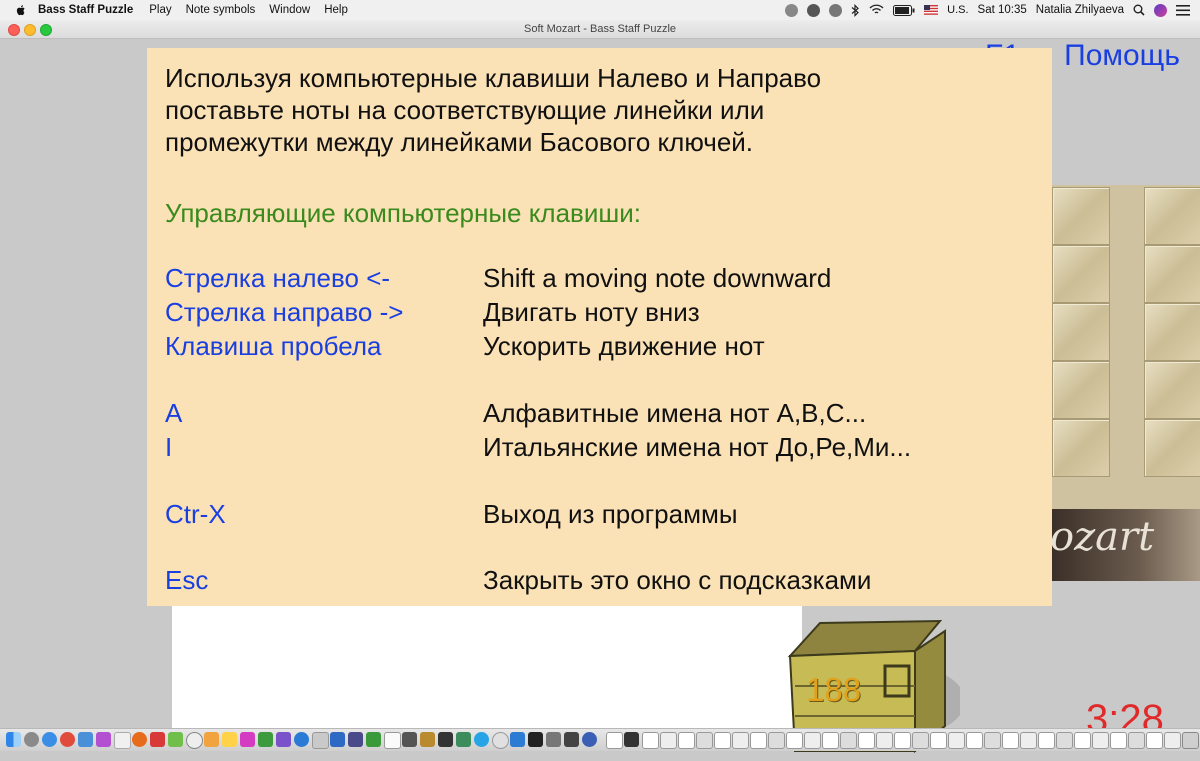  I want to click on menu-app-name: Bass Staff Puzzle, so click(85, 10).